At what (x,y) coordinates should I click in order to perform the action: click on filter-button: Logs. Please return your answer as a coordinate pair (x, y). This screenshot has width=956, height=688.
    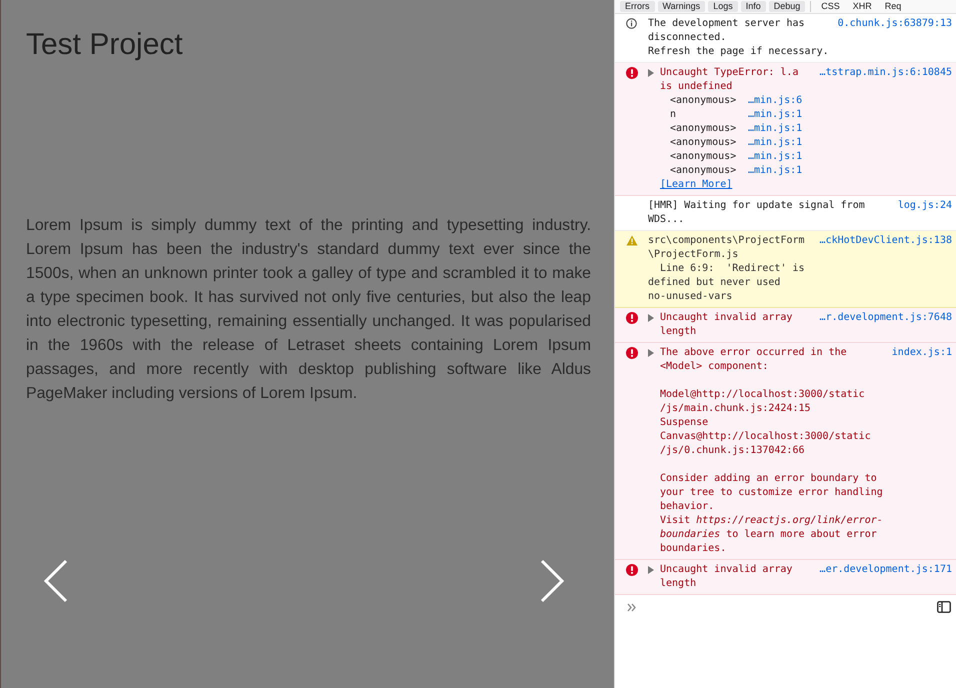
    Looking at the image, I should click on (723, 6).